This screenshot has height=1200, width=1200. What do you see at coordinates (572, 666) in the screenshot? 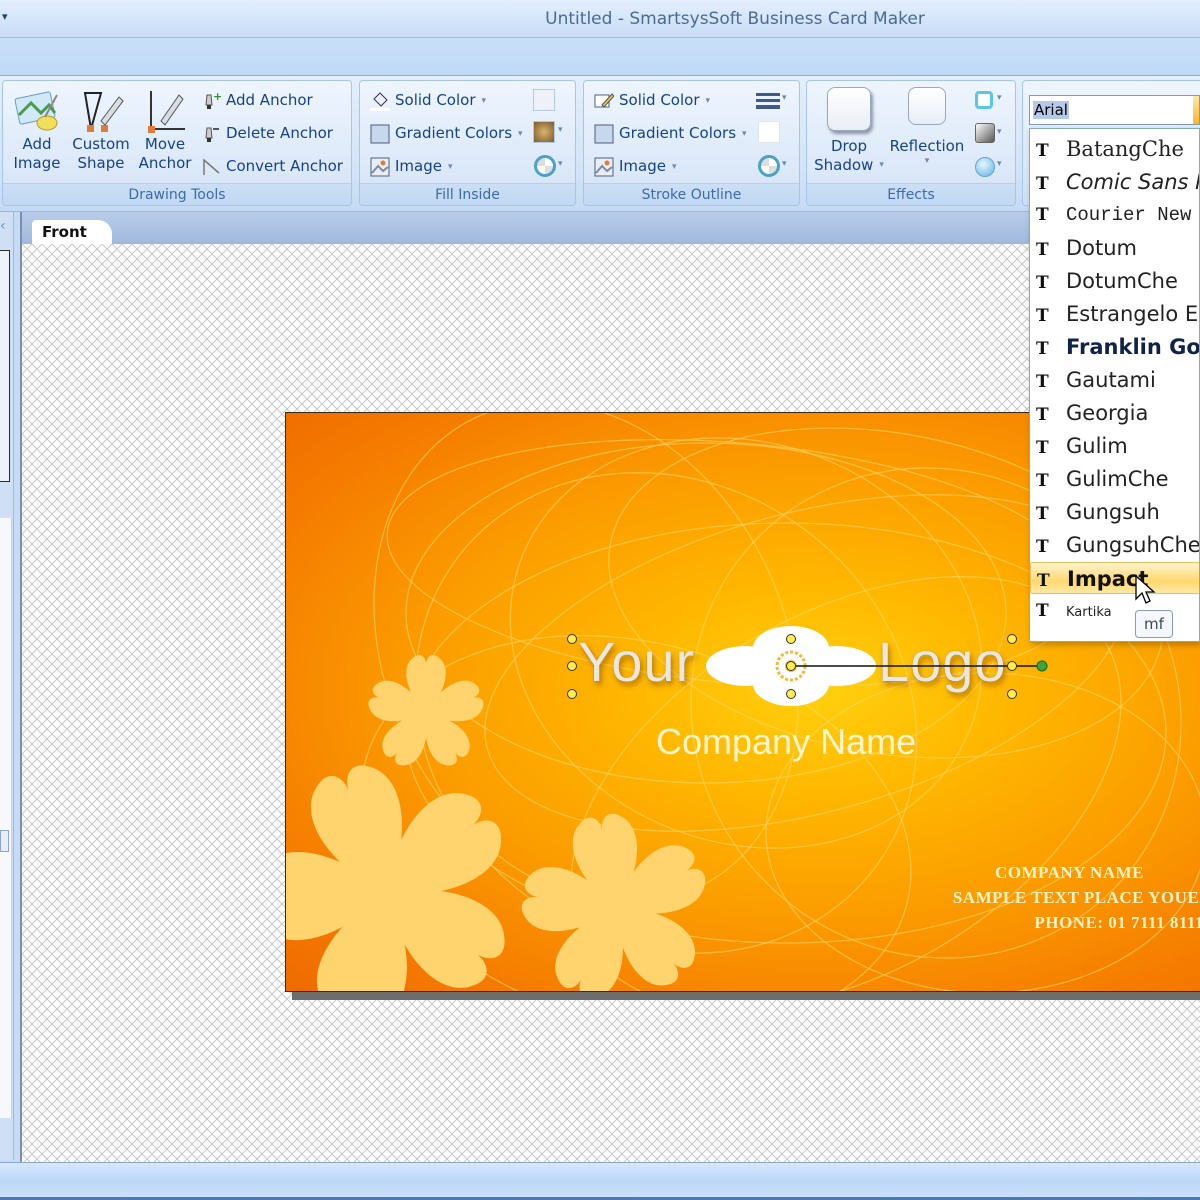
I see `resize-handle-left` at bounding box center [572, 666].